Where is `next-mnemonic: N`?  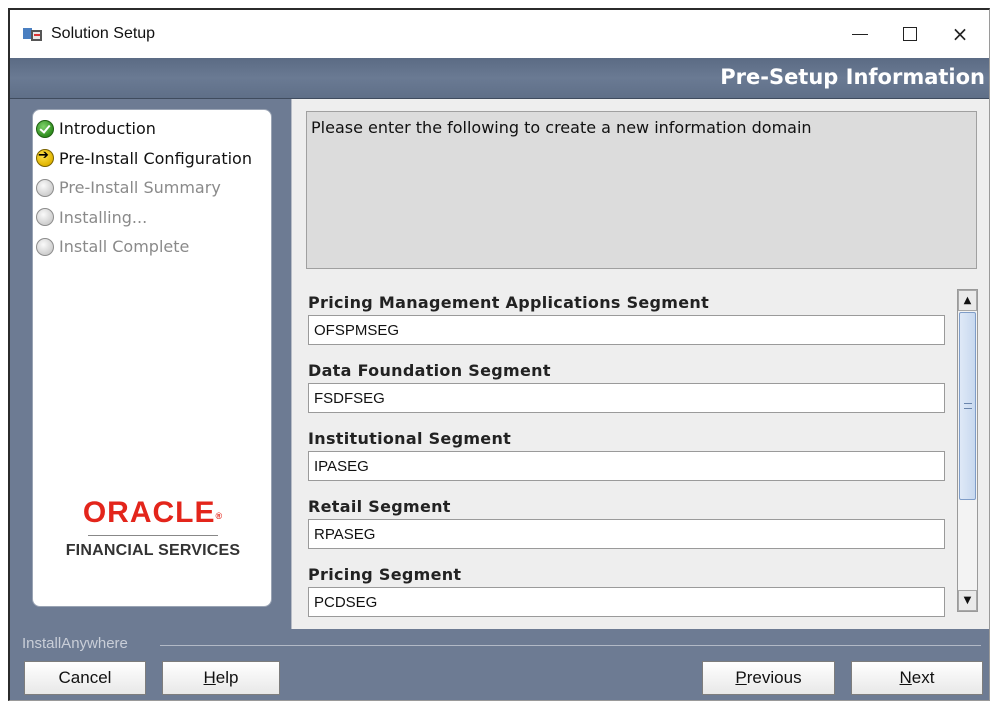 next-mnemonic: N is located at coordinates (905, 677).